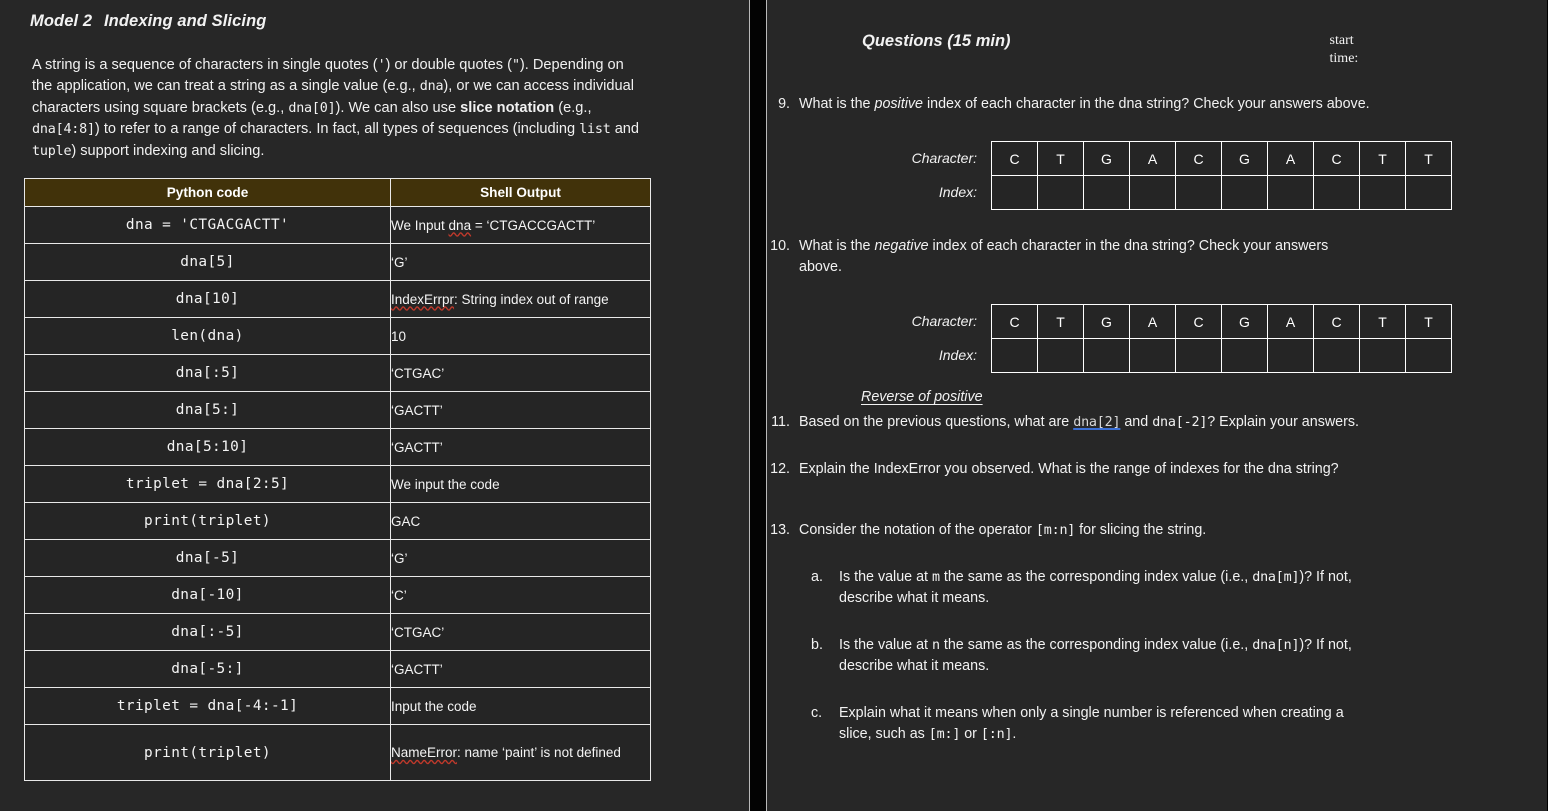  I want to click on index-row, so click(1221, 192).